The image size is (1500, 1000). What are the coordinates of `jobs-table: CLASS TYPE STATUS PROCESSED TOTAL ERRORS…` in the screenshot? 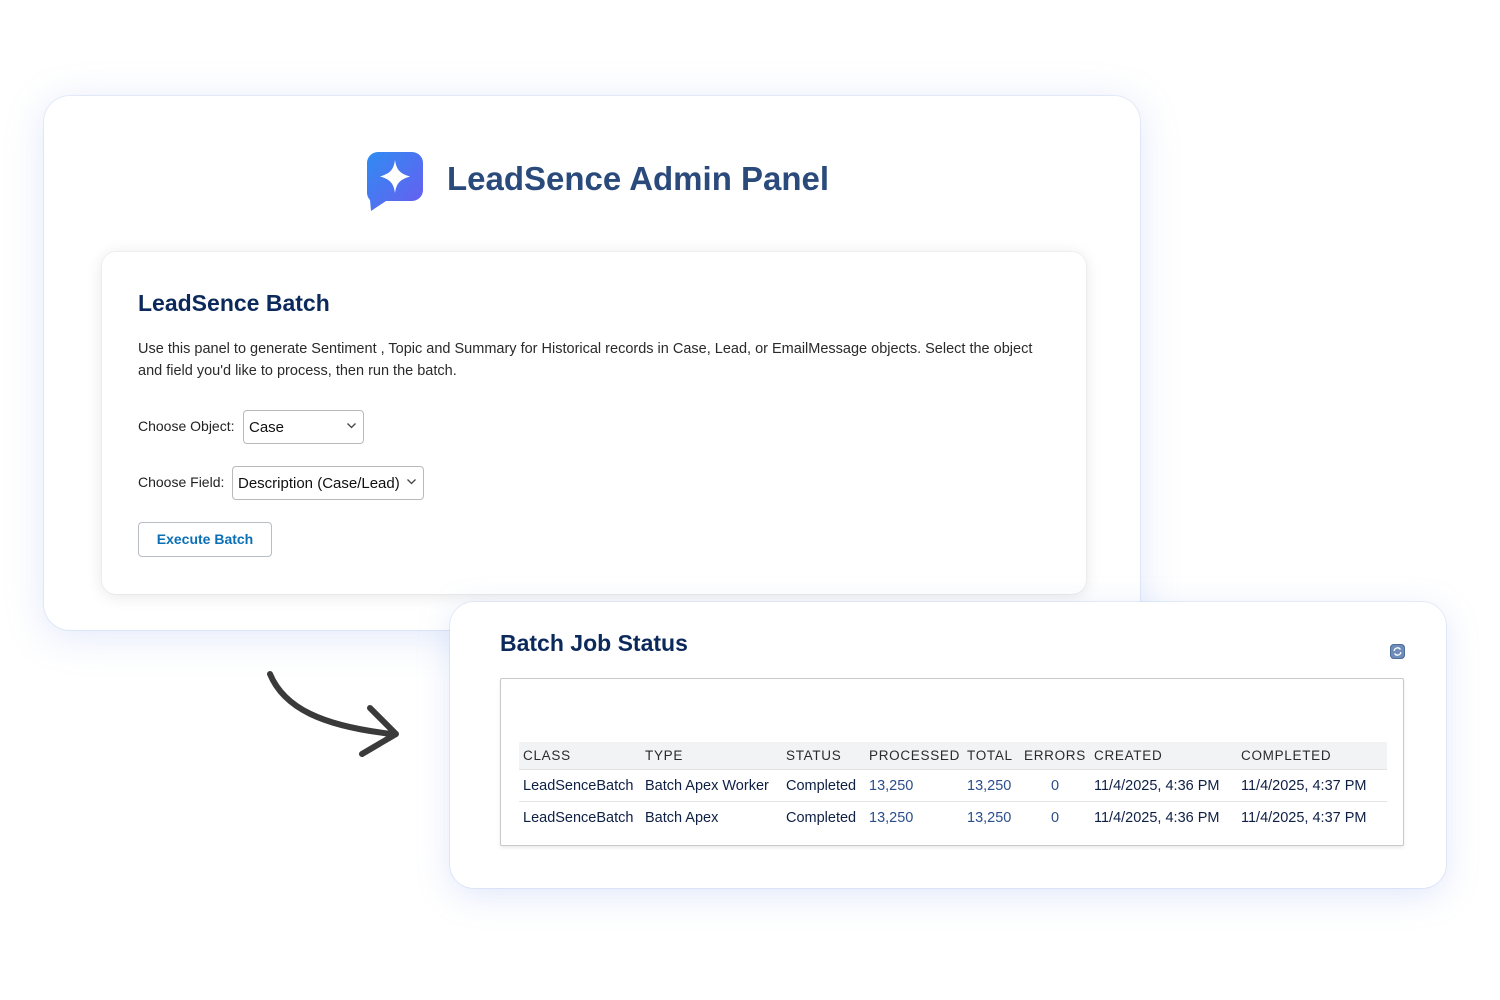 It's located at (953, 787).